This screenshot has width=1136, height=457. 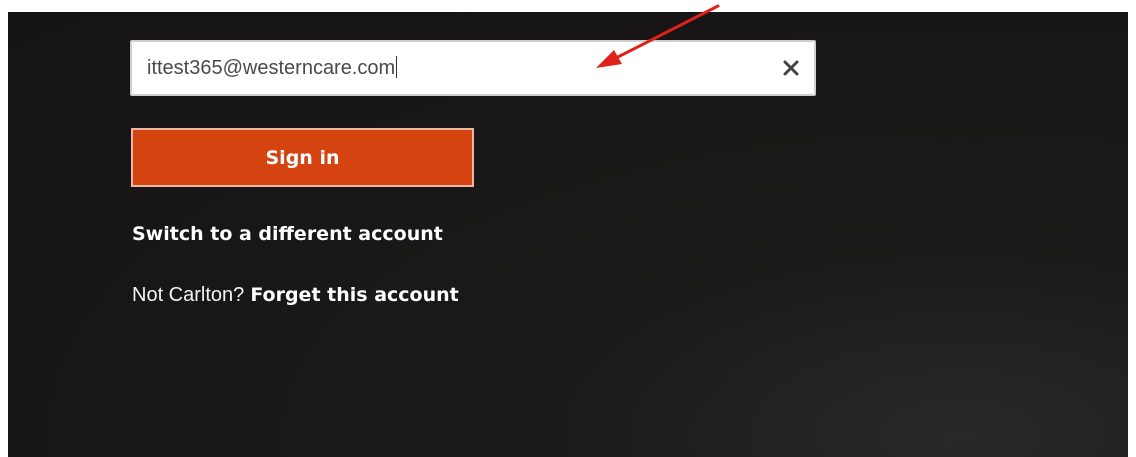 I want to click on sign-in-label: Sign in, so click(x=302, y=157).